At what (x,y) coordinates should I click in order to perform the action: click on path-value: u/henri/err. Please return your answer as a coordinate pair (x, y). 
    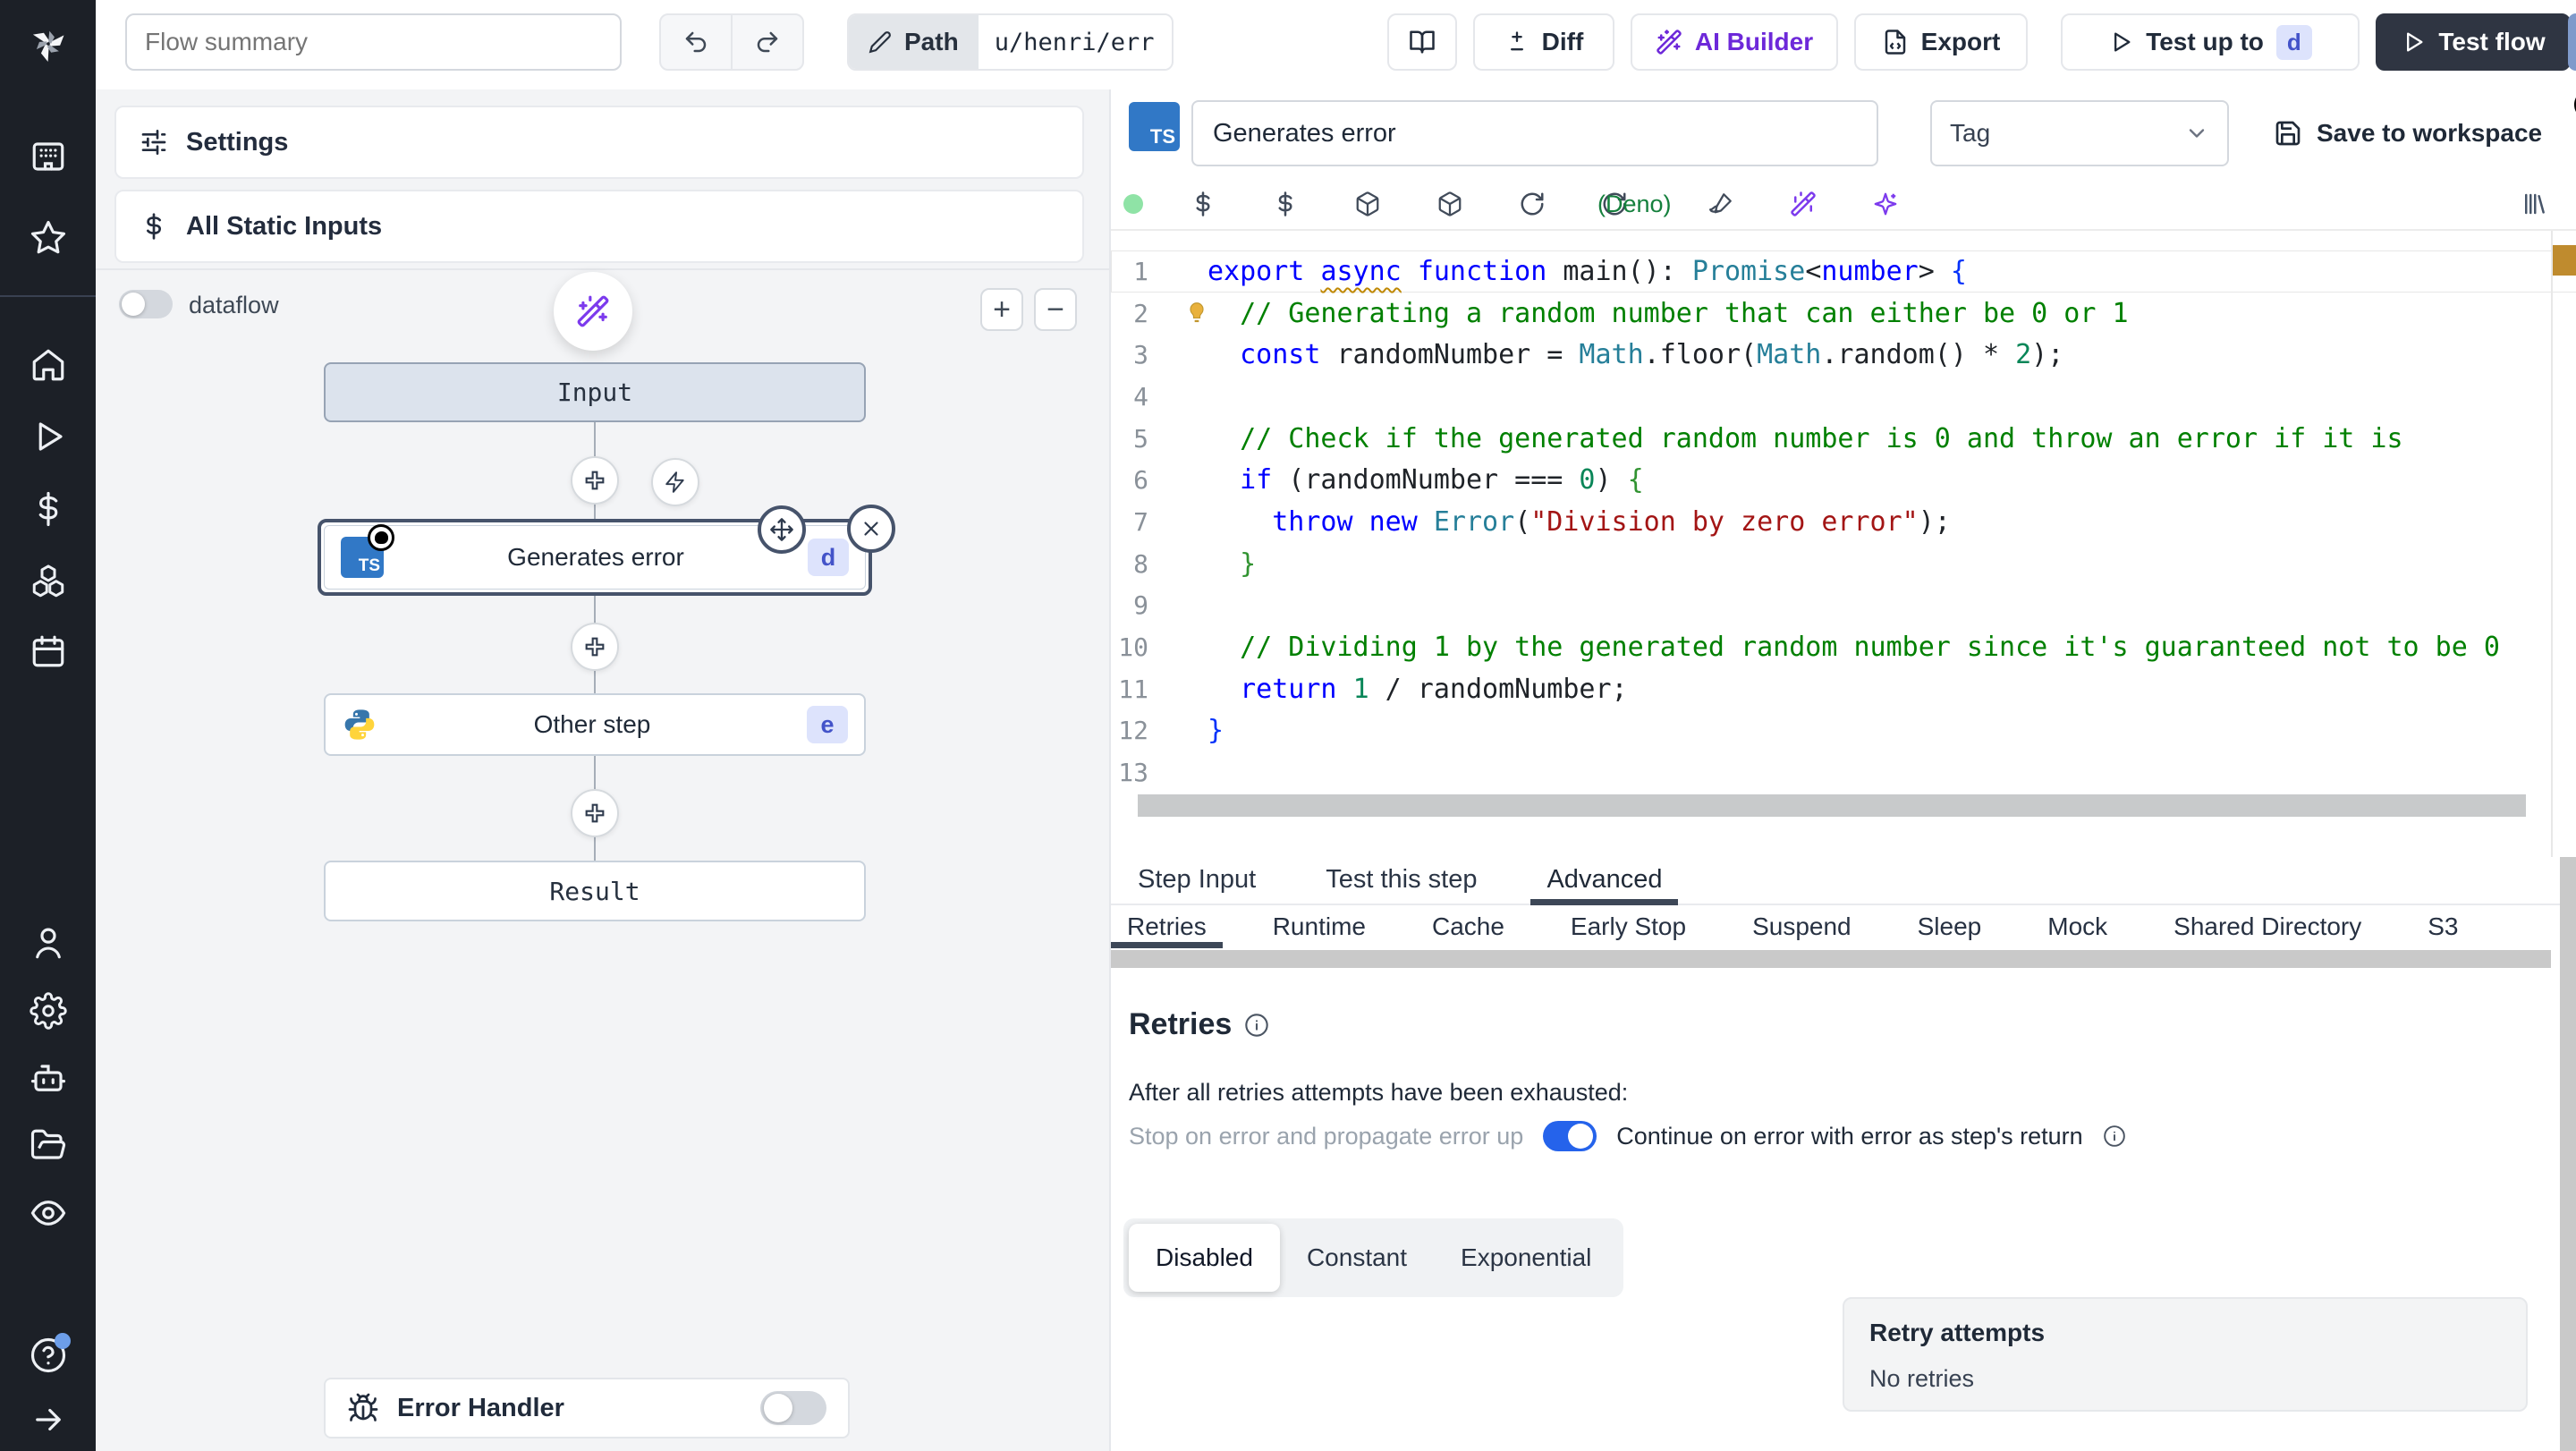
    Looking at the image, I should click on (1074, 42).